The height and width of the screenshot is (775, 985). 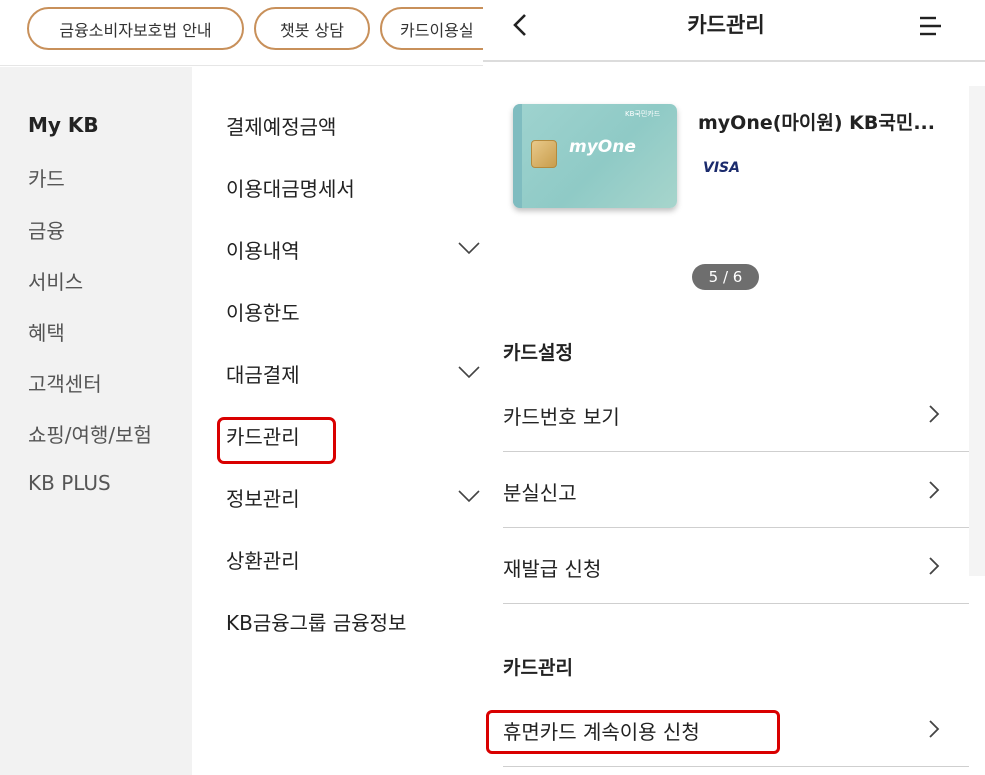 What do you see at coordinates (263, 374) in the screenshot?
I see `sub-item-label: 대금결제` at bounding box center [263, 374].